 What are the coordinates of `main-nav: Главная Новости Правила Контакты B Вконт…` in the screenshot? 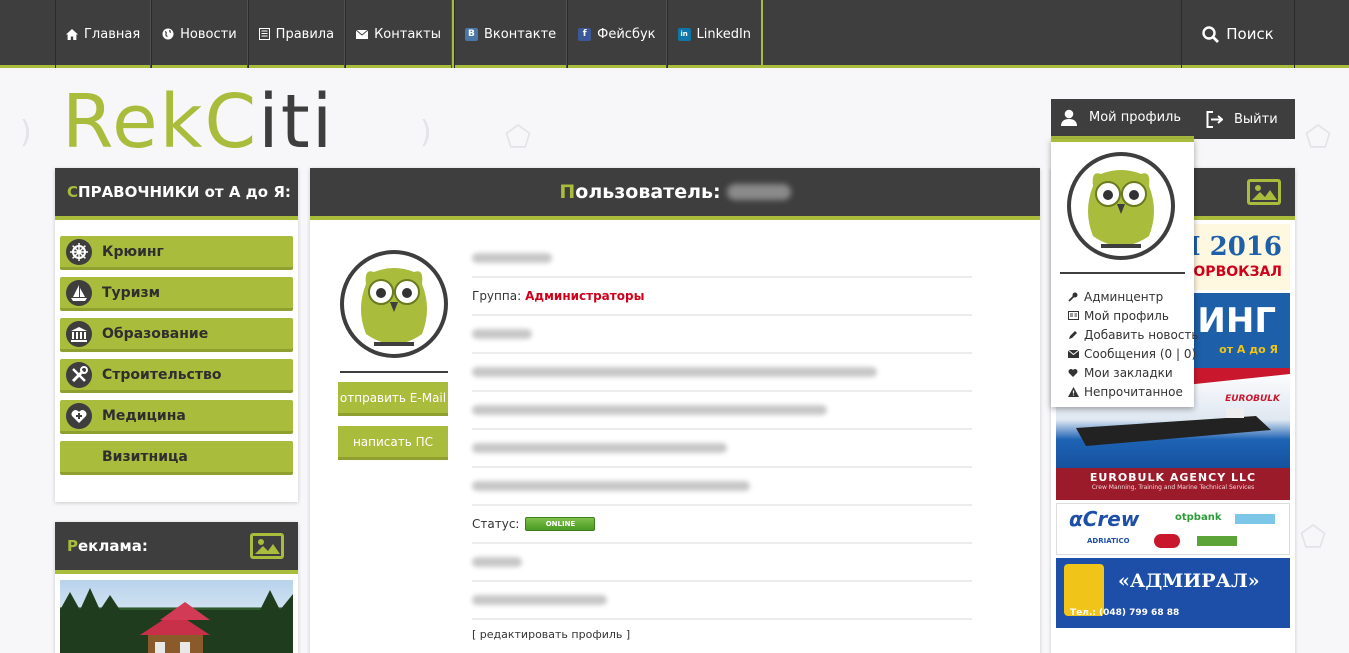 It's located at (409, 34).